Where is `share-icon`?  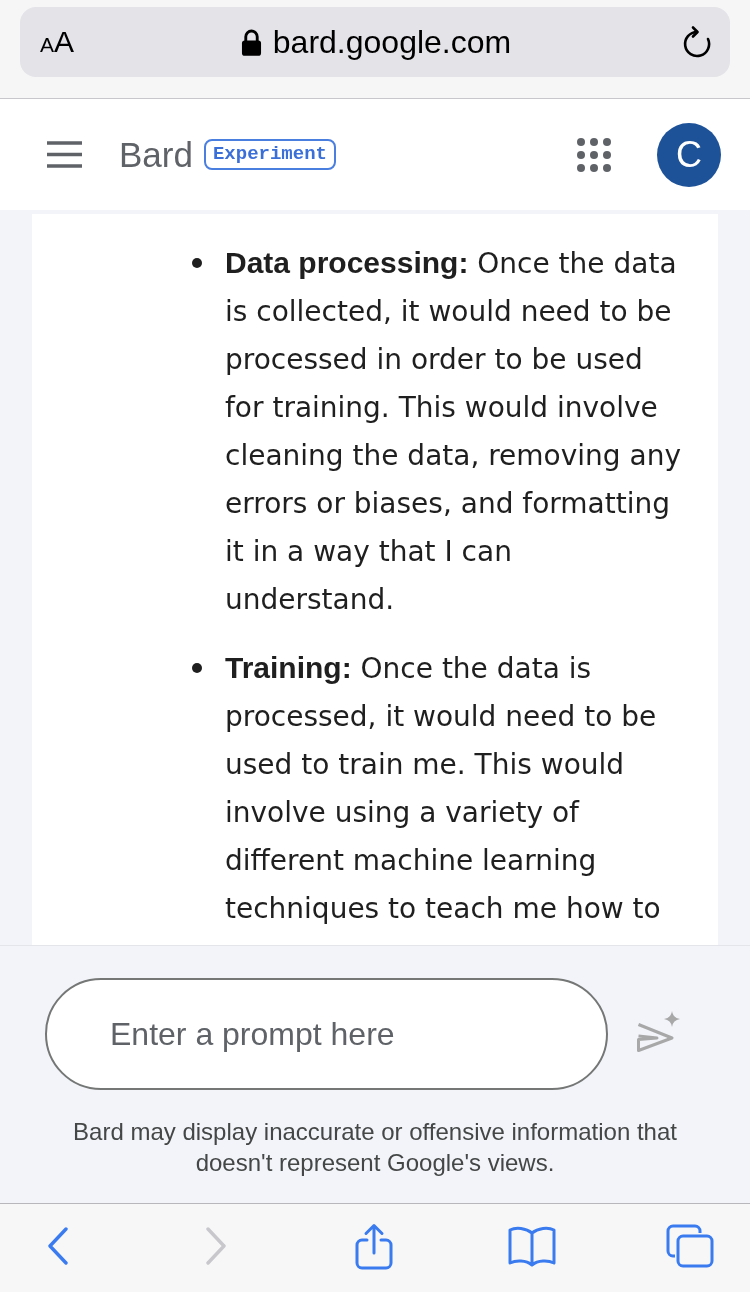 share-icon is located at coordinates (374, 1246).